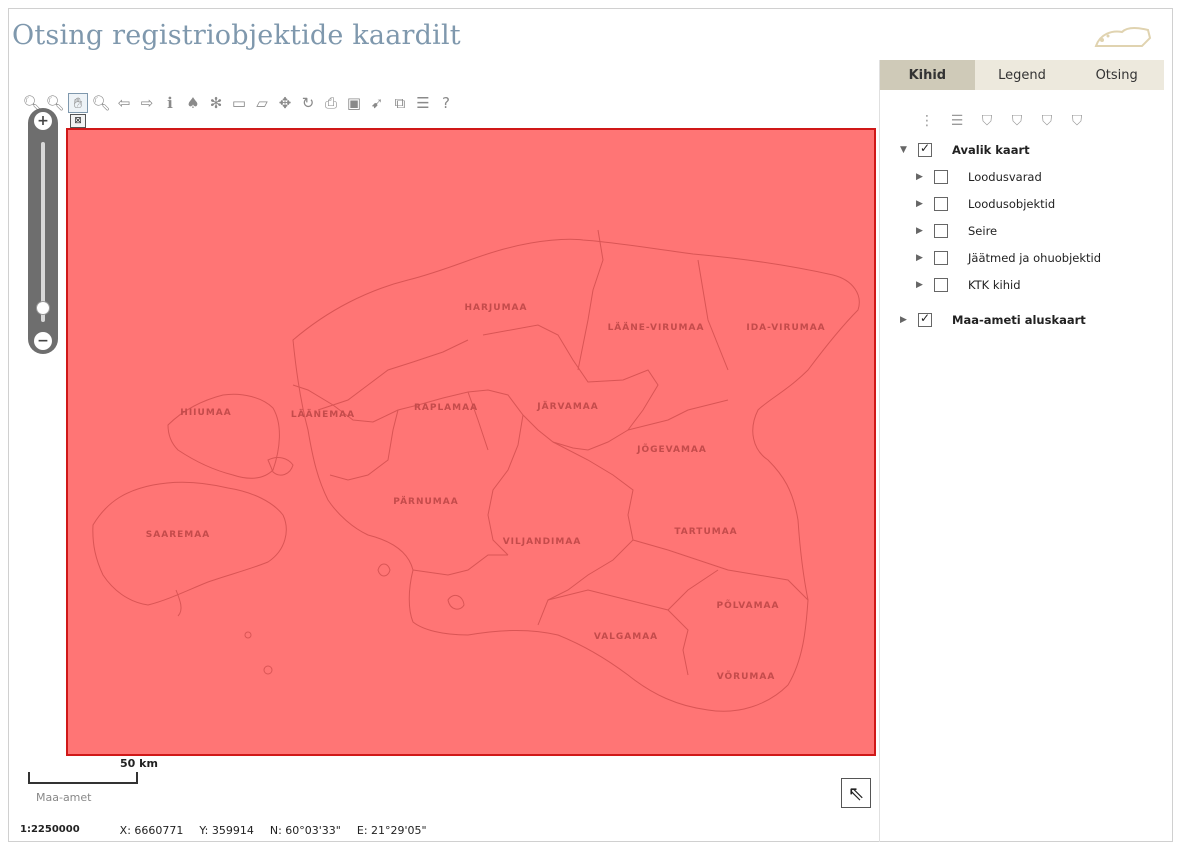  Describe the element at coordinates (331, 103) in the screenshot. I see `print-icon: ⎙` at that location.